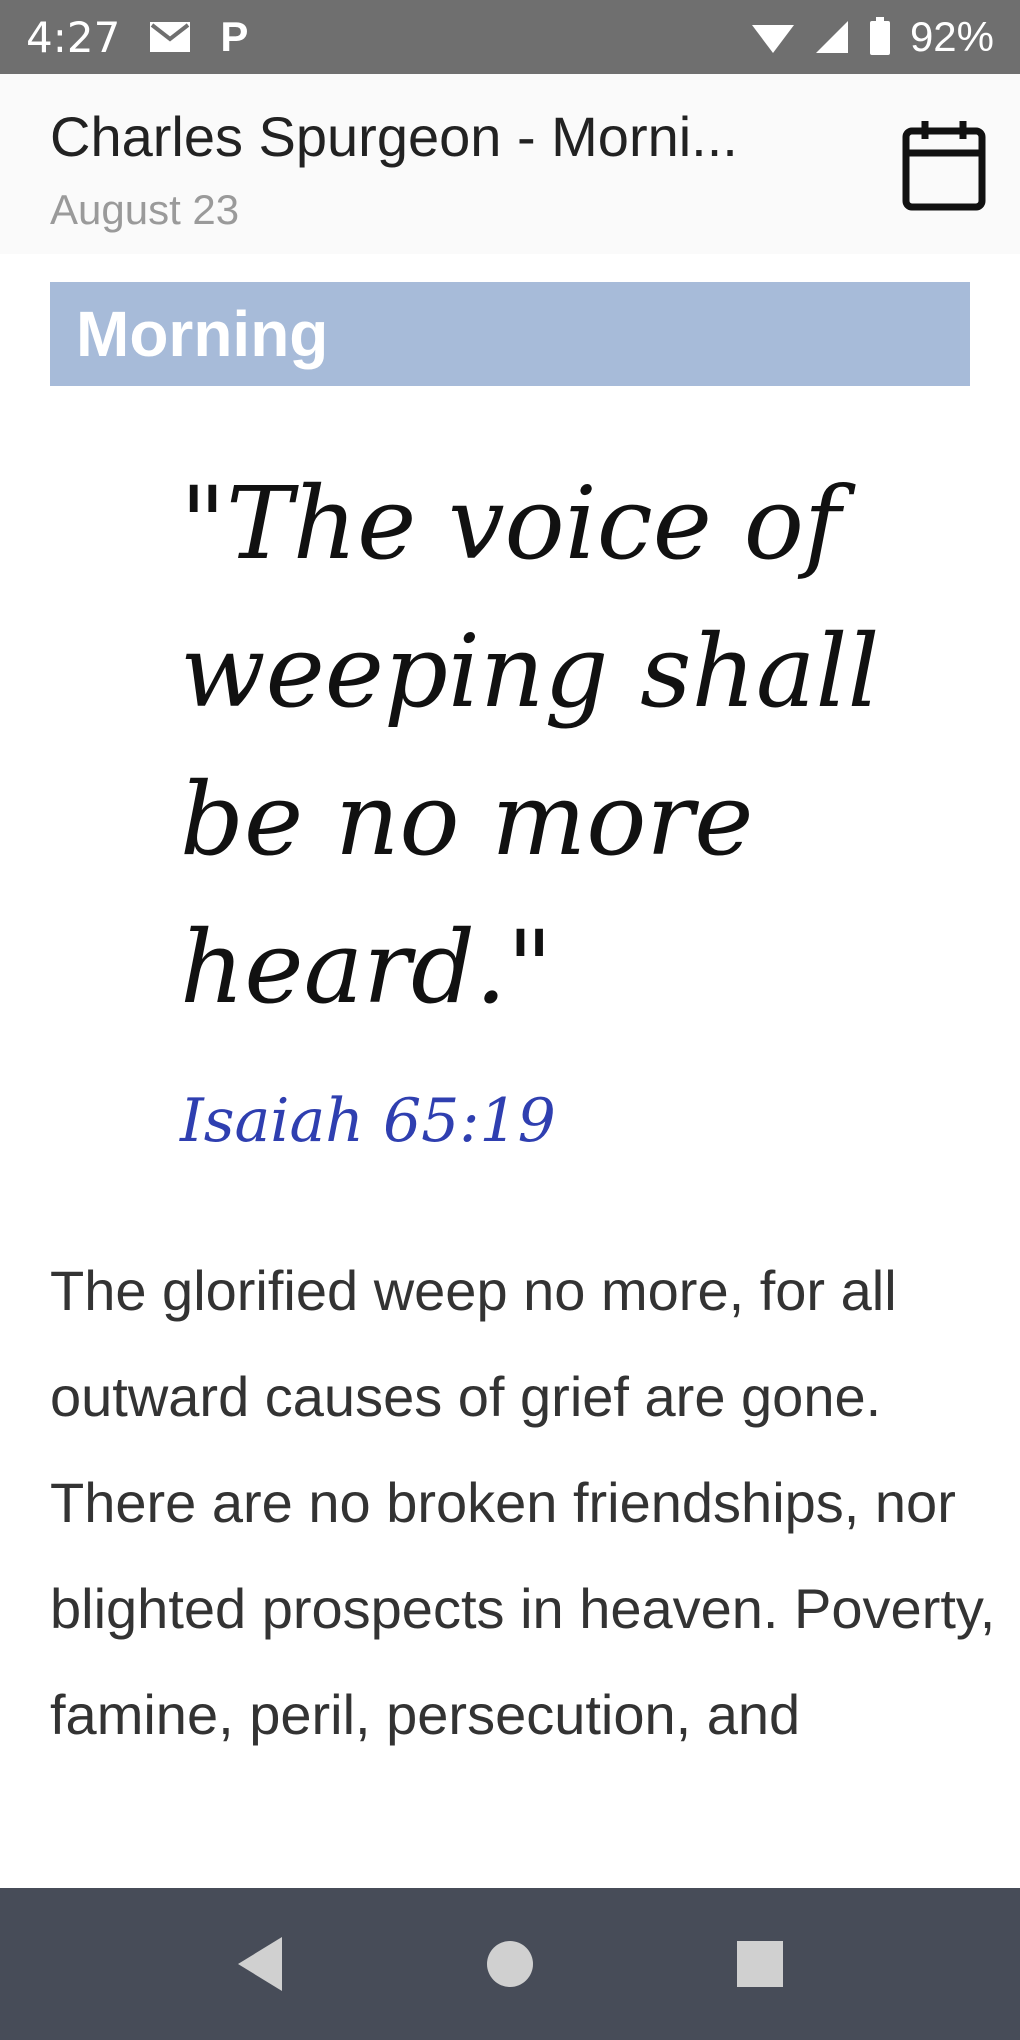 The image size is (1020, 2040). I want to click on wifi-icon, so click(773, 37).